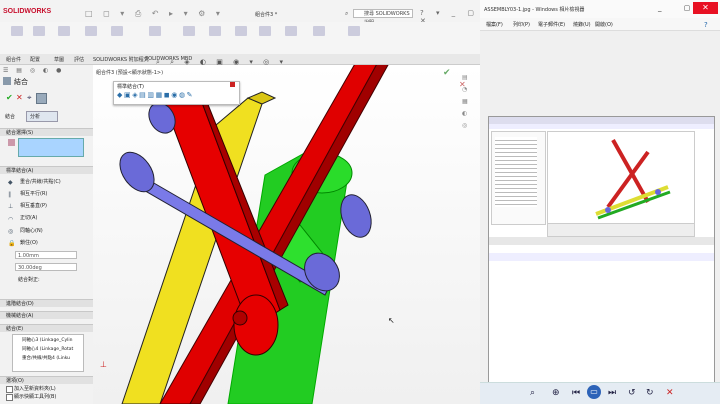  I want to click on photo-graphics-area, so click(621, 178).